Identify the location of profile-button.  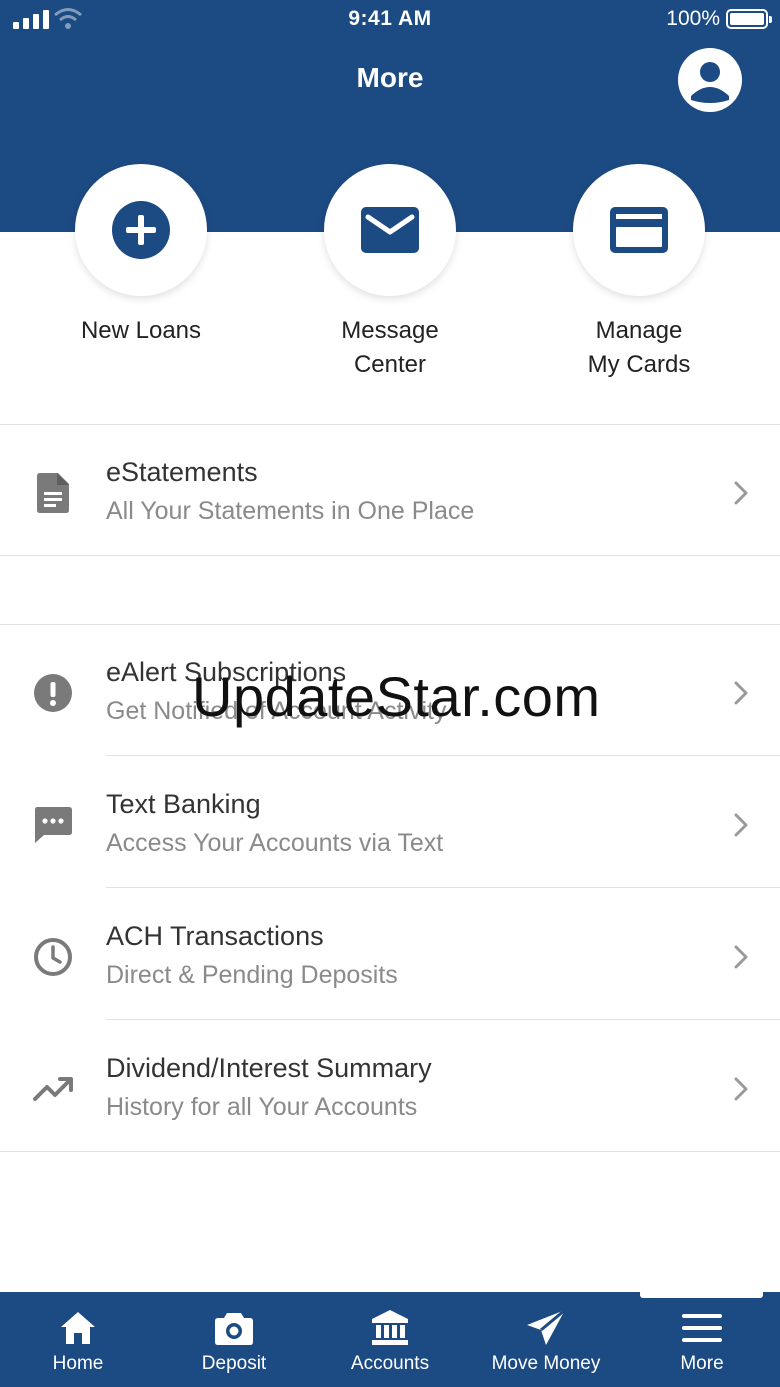
(710, 80).